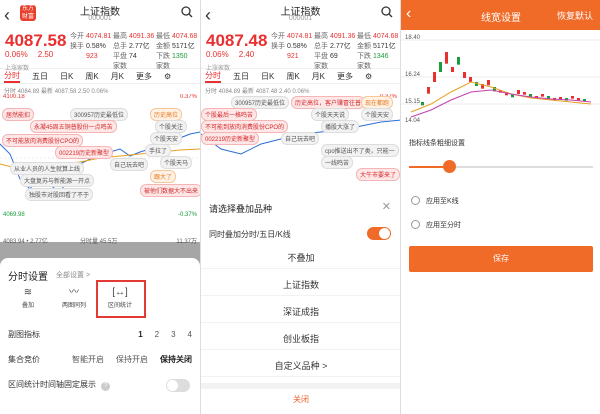 The image size is (600, 414). What do you see at coordinates (415, 200) in the screenshot?
I see `radio-apply-kline` at bounding box center [415, 200].